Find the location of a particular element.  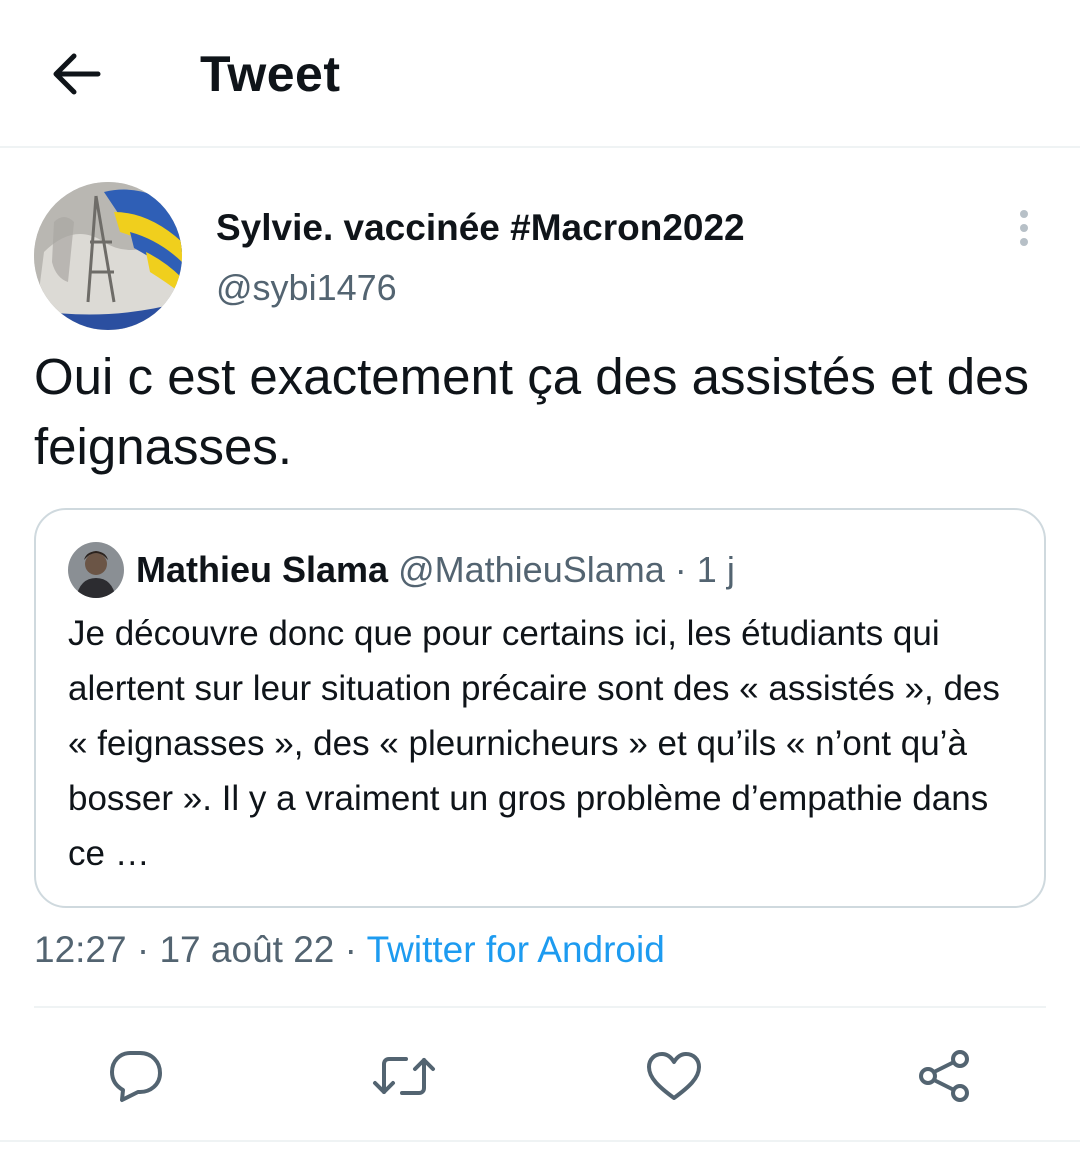

arrow-left-icon is located at coordinates (77, 74).